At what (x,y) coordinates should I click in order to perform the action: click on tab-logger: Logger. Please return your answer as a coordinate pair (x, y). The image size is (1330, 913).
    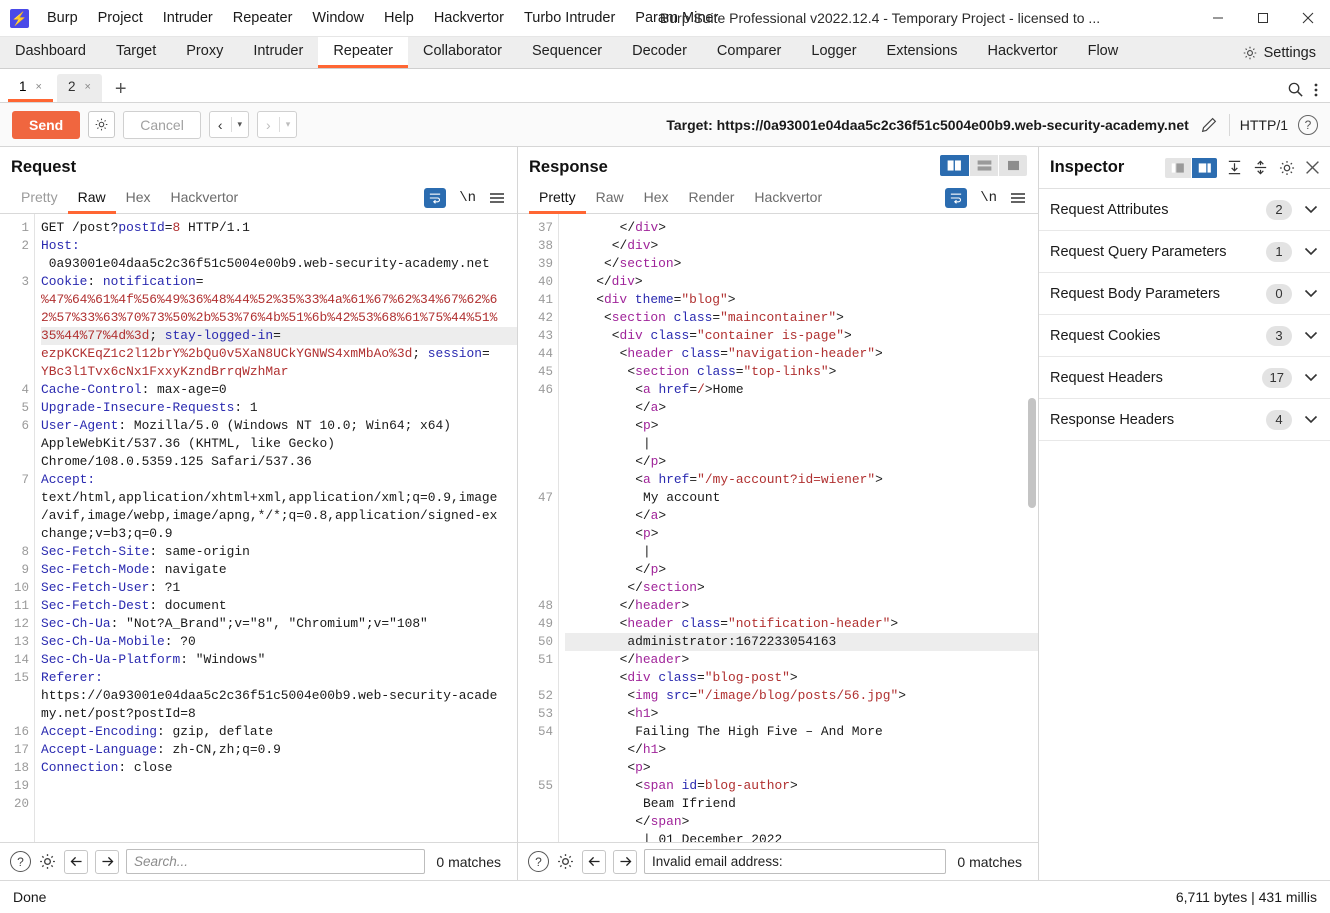
    Looking at the image, I should click on (833, 52).